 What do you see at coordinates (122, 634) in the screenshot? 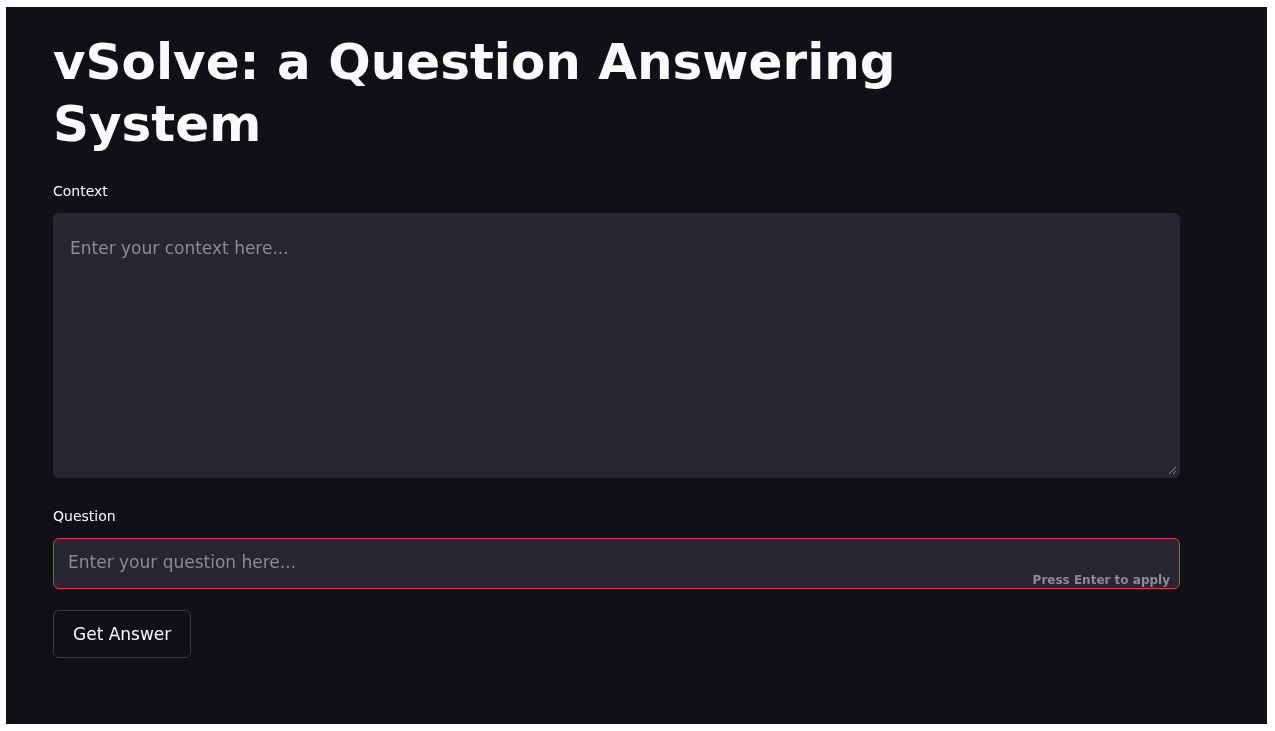
I see `get-answer-button: Get Answer` at bounding box center [122, 634].